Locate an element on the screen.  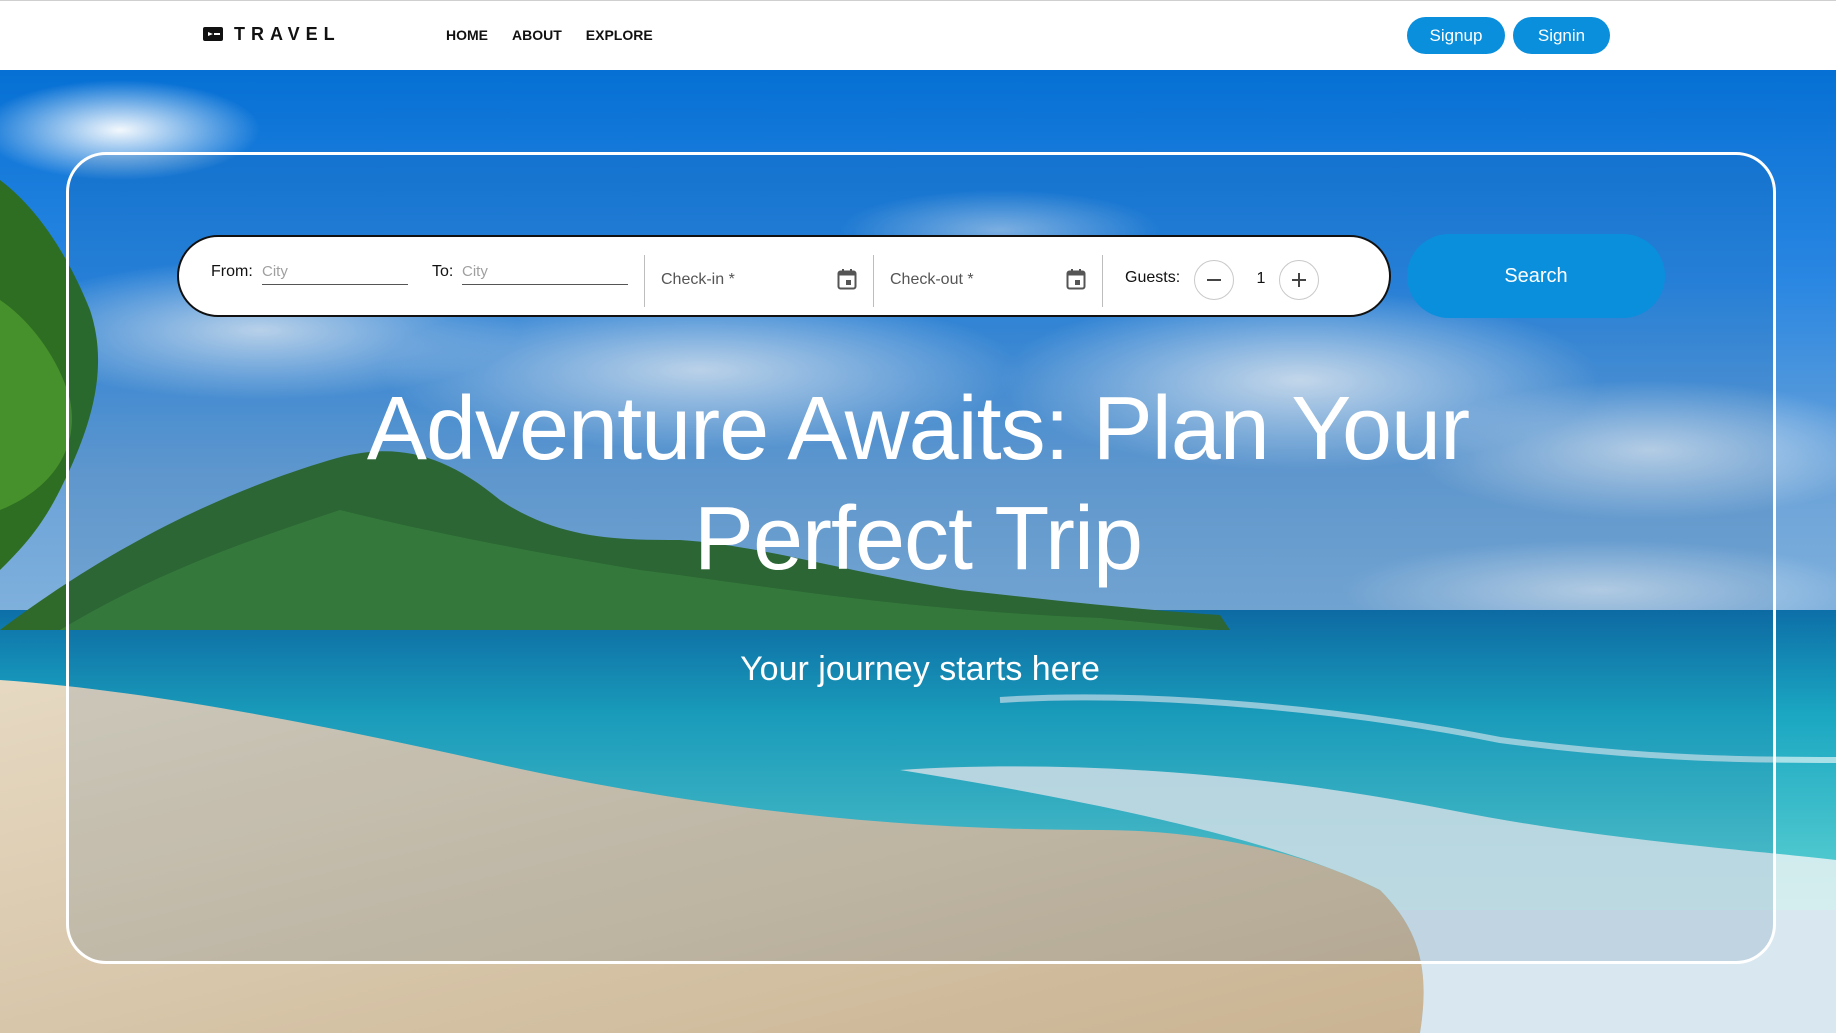
nav-link-explore: EXPLORE is located at coordinates (619, 35).